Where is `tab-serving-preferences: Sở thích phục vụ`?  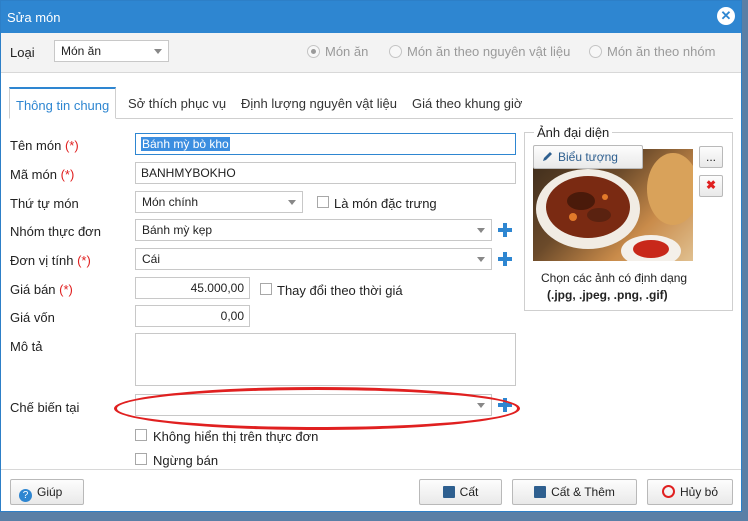 tab-serving-preferences: Sở thích phục vụ is located at coordinates (177, 103).